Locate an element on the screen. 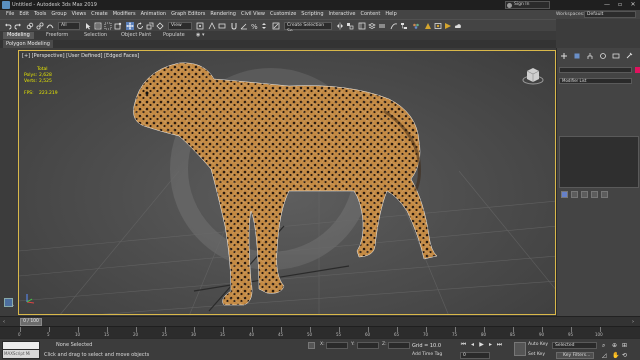 The width and height of the screenshot is (640, 360). percent-snap-icon: % is located at coordinates (254, 26).